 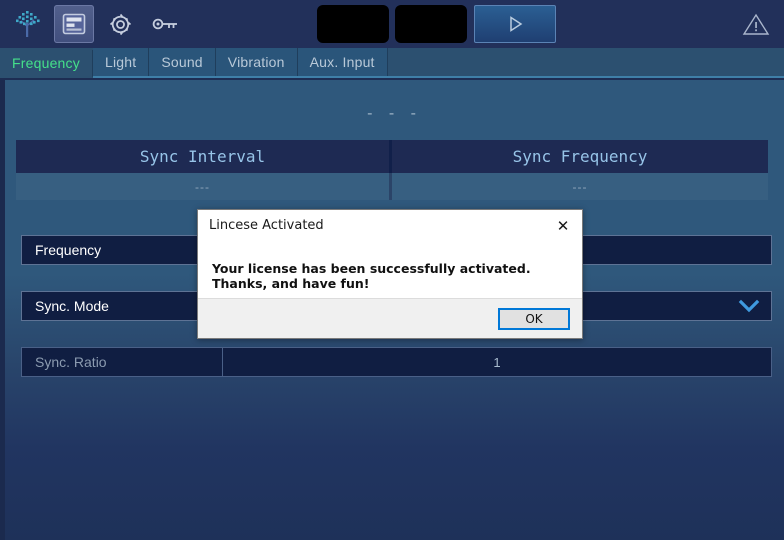 I want to click on chevron-down-icon, so click(x=749, y=306).